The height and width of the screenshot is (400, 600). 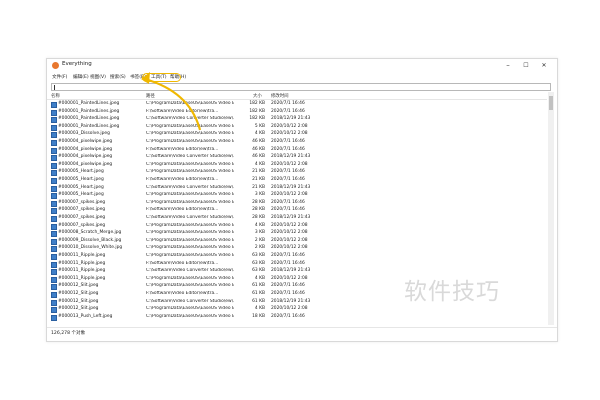 What do you see at coordinates (145, 78) in the screenshot?
I see `arrow-head` at bounding box center [145, 78].